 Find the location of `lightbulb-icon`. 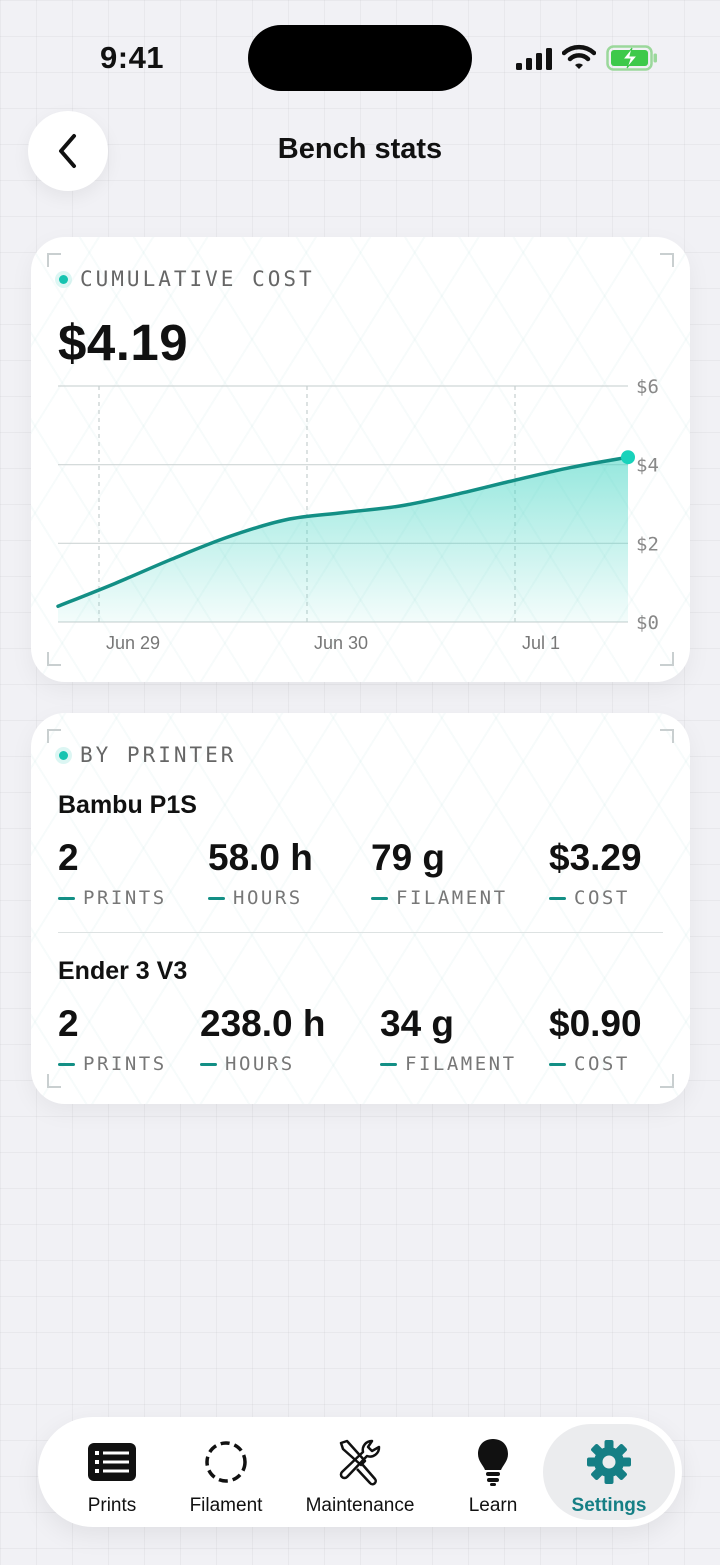

lightbulb-icon is located at coordinates (493, 1462).